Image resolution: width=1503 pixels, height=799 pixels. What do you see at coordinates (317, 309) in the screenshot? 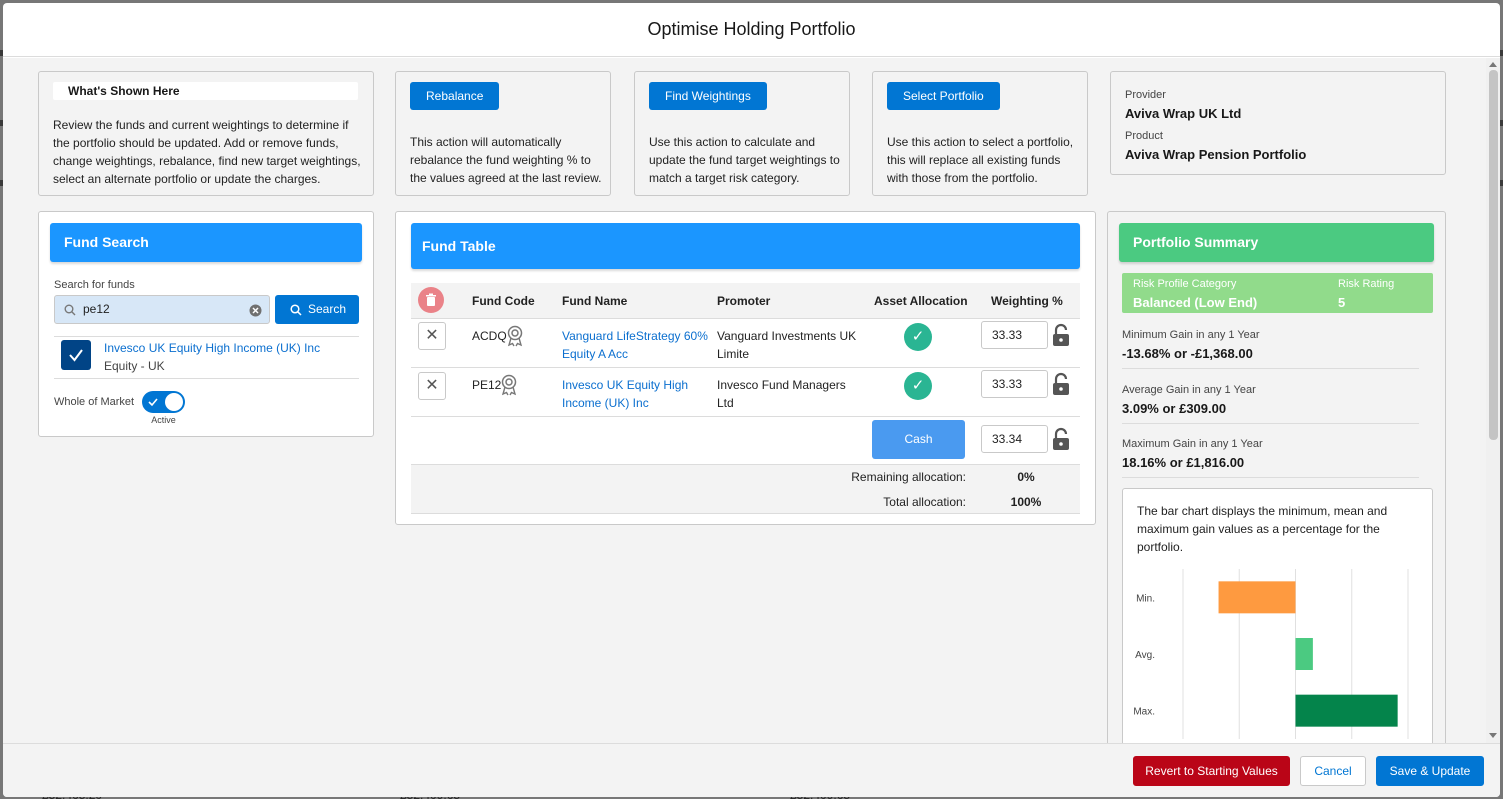
I see `search-button: Search` at bounding box center [317, 309].